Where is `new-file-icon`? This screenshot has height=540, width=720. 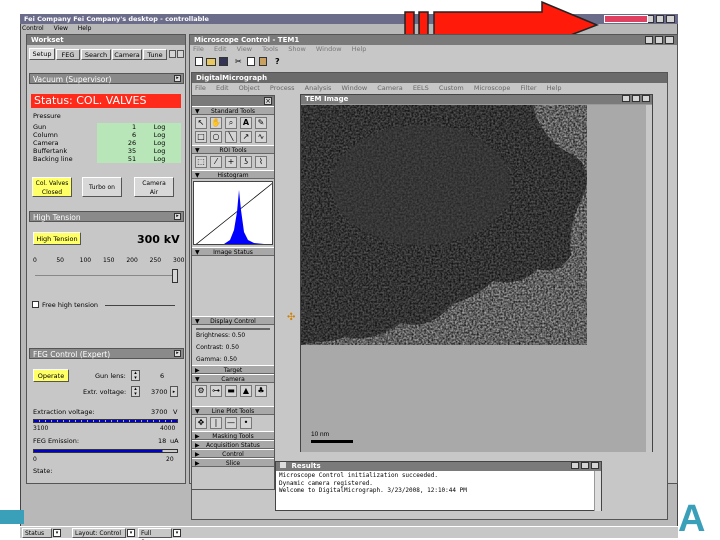
new-file-icon is located at coordinates (199, 61).